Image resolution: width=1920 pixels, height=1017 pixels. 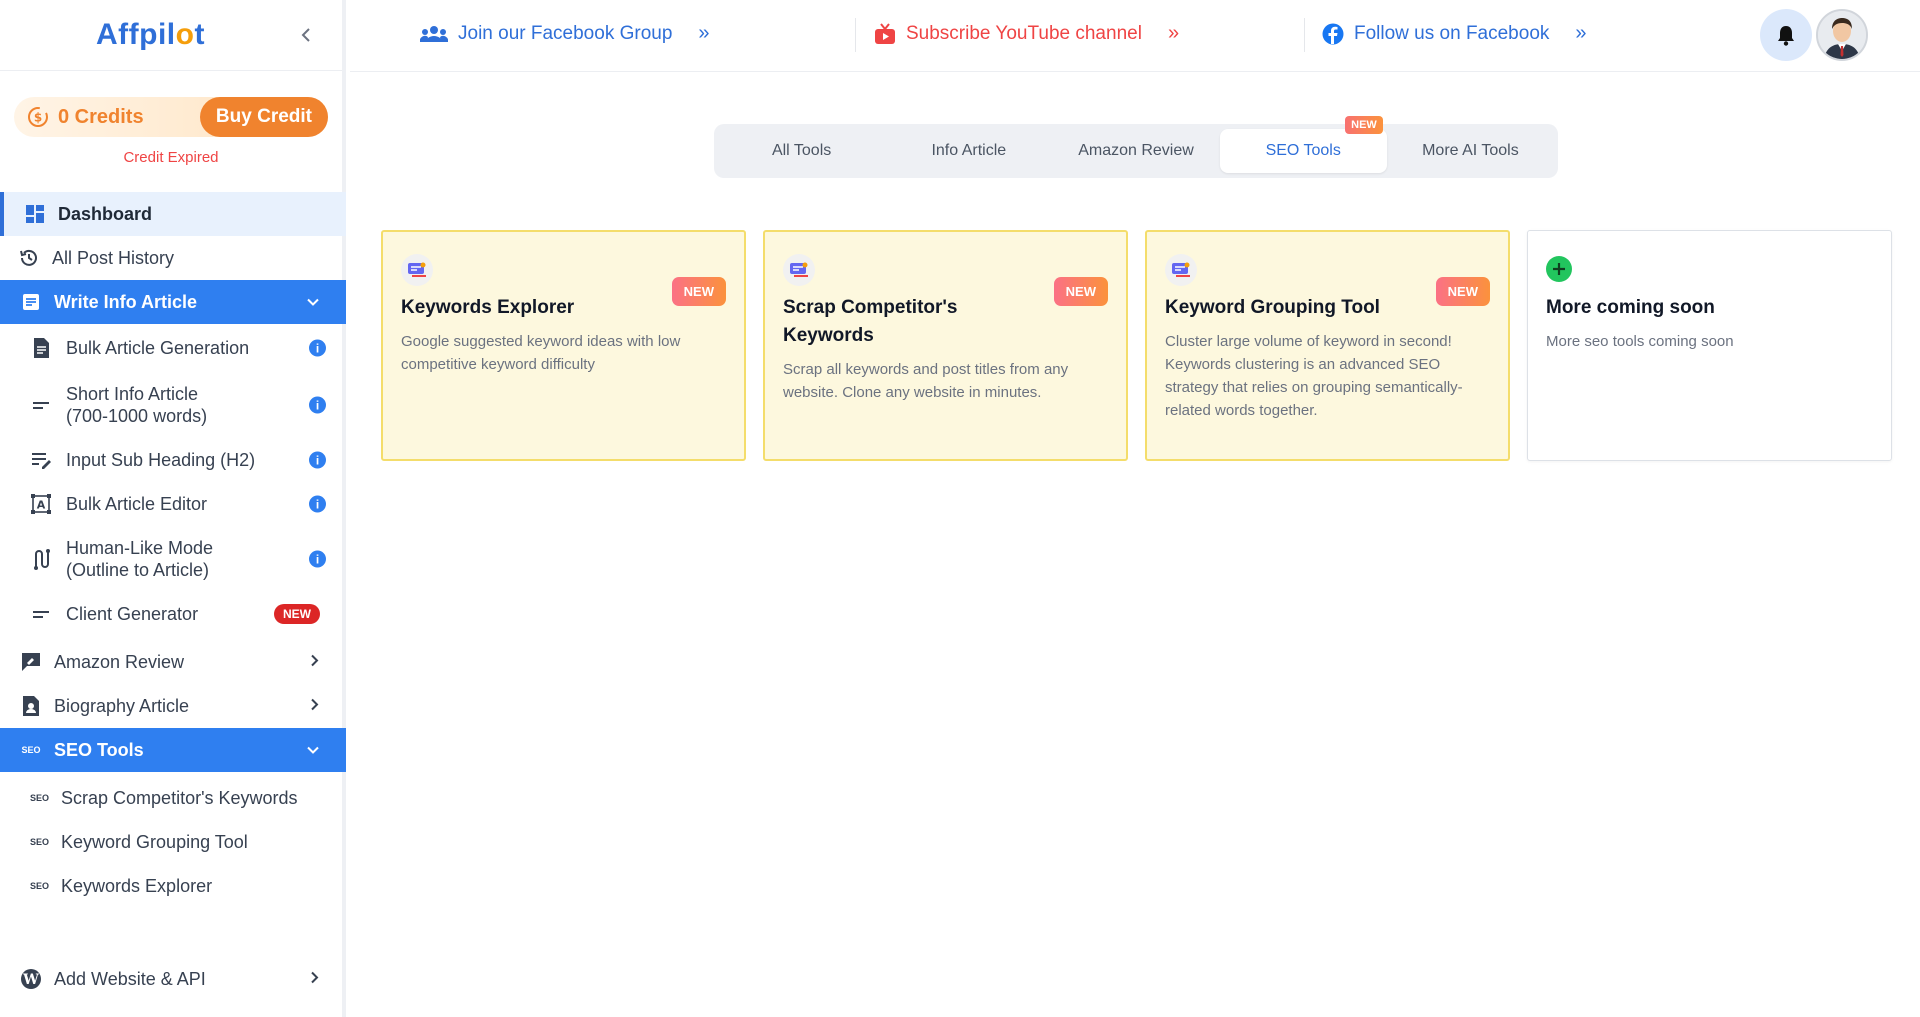 I want to click on sidebar-item-input-sub-heading: Input Sub Heading (H2) i, so click(x=173, y=460).